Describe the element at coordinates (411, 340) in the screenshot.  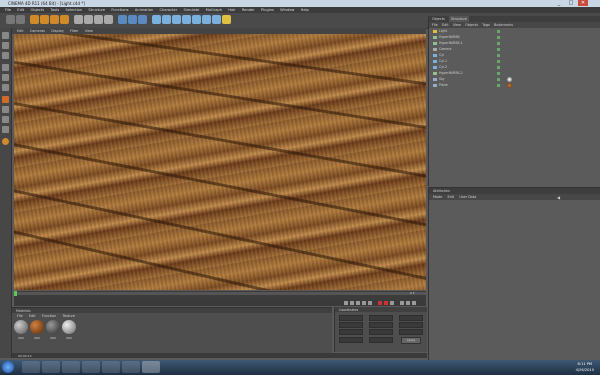
I see `apply-button: Apply` at that location.